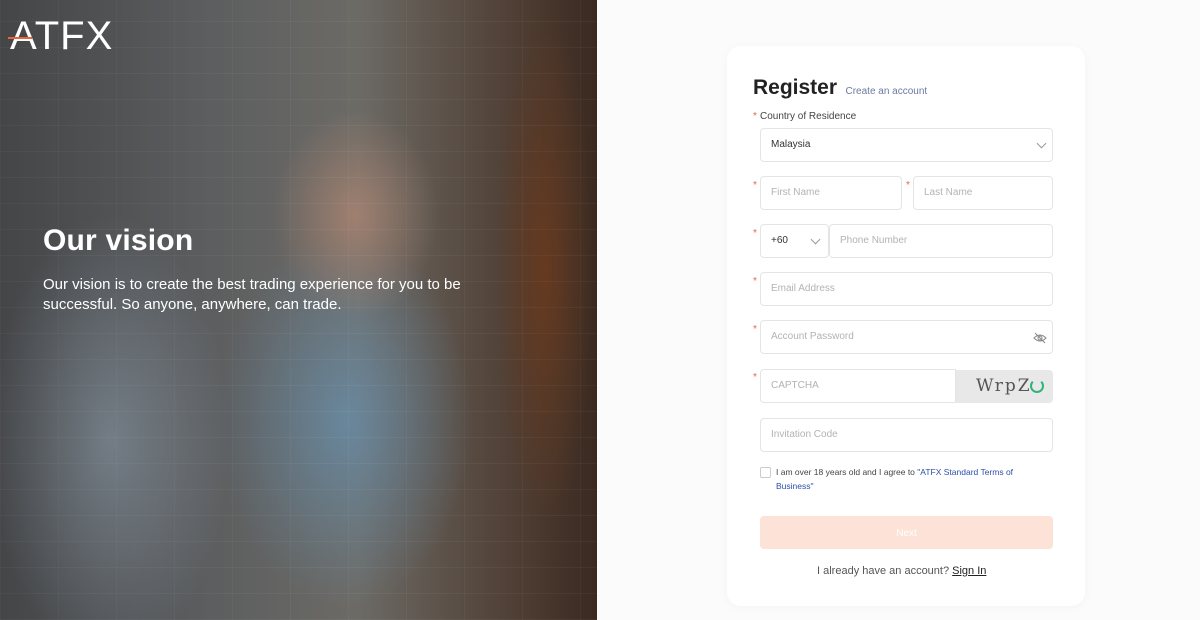 The width and height of the screenshot is (1200, 620). I want to click on terms-checkbox, so click(765, 472).